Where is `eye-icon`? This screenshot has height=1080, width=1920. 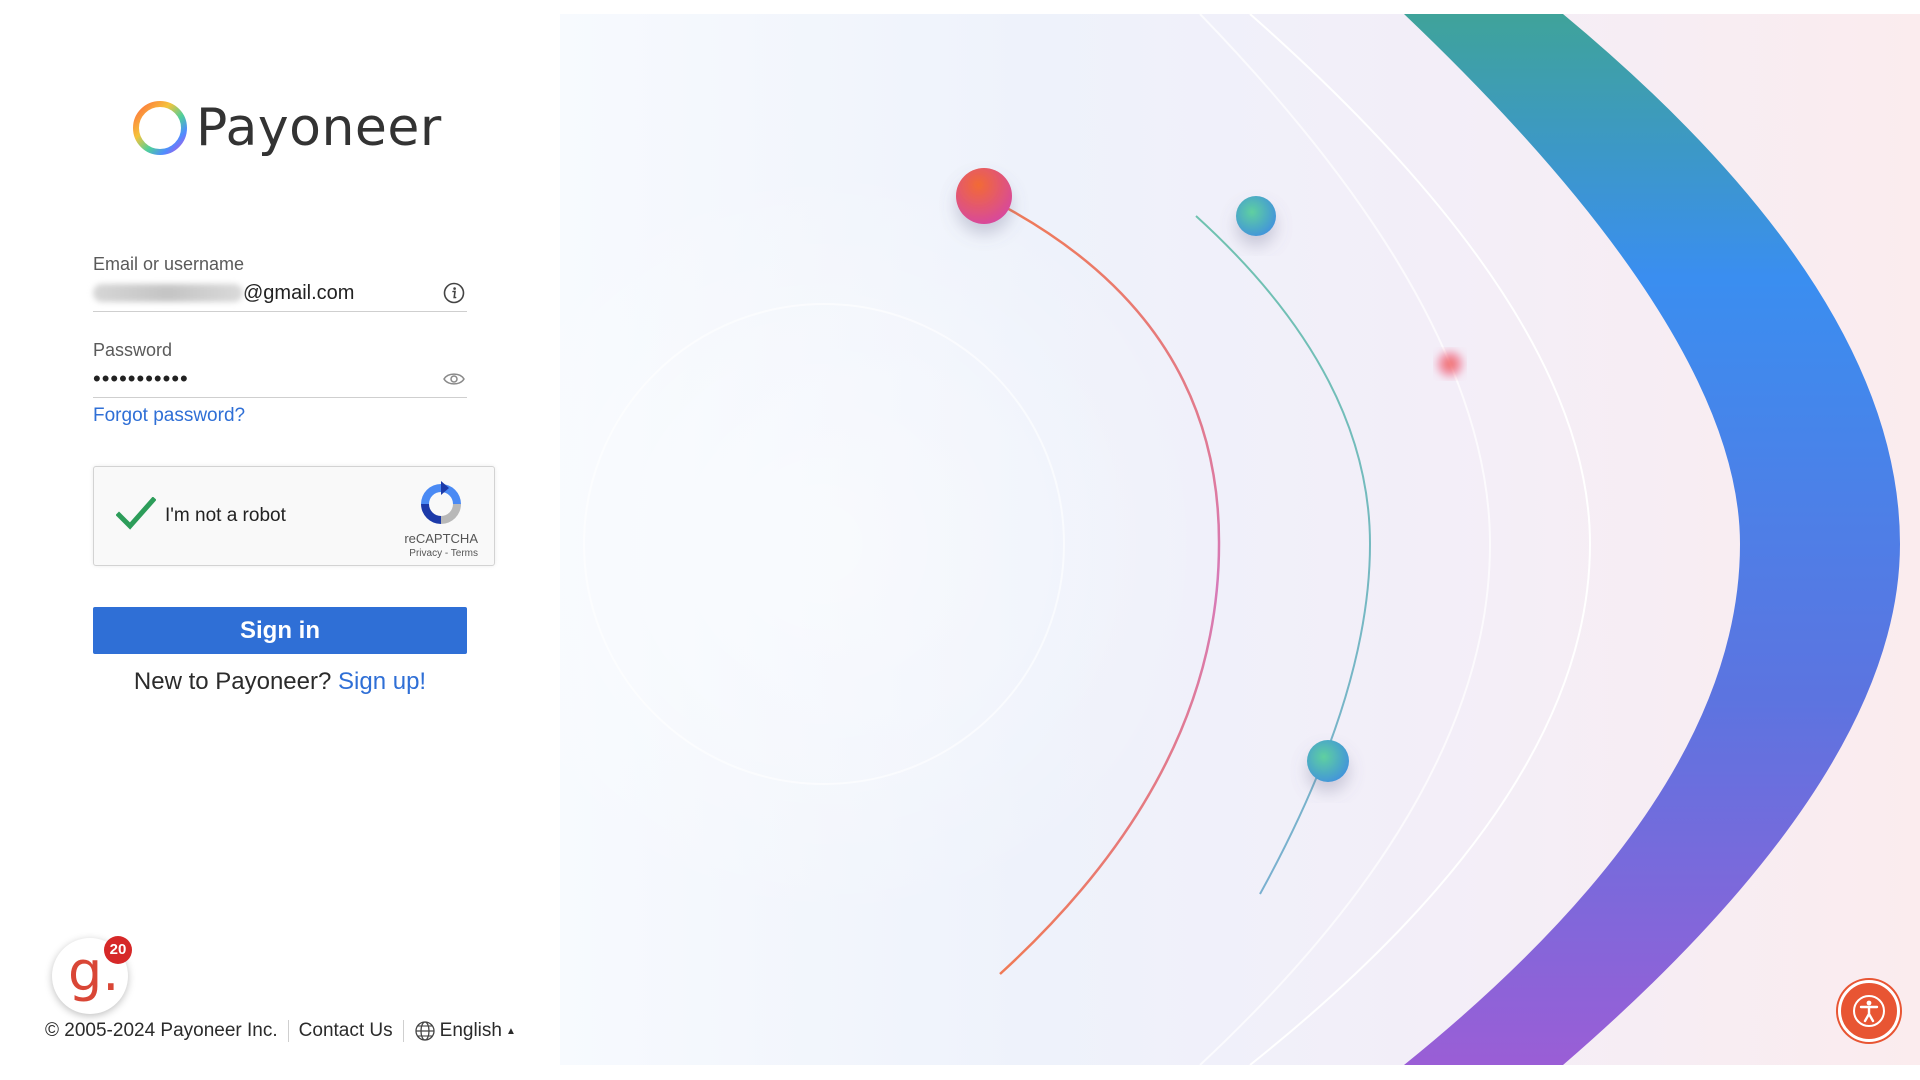
eye-icon is located at coordinates (454, 379).